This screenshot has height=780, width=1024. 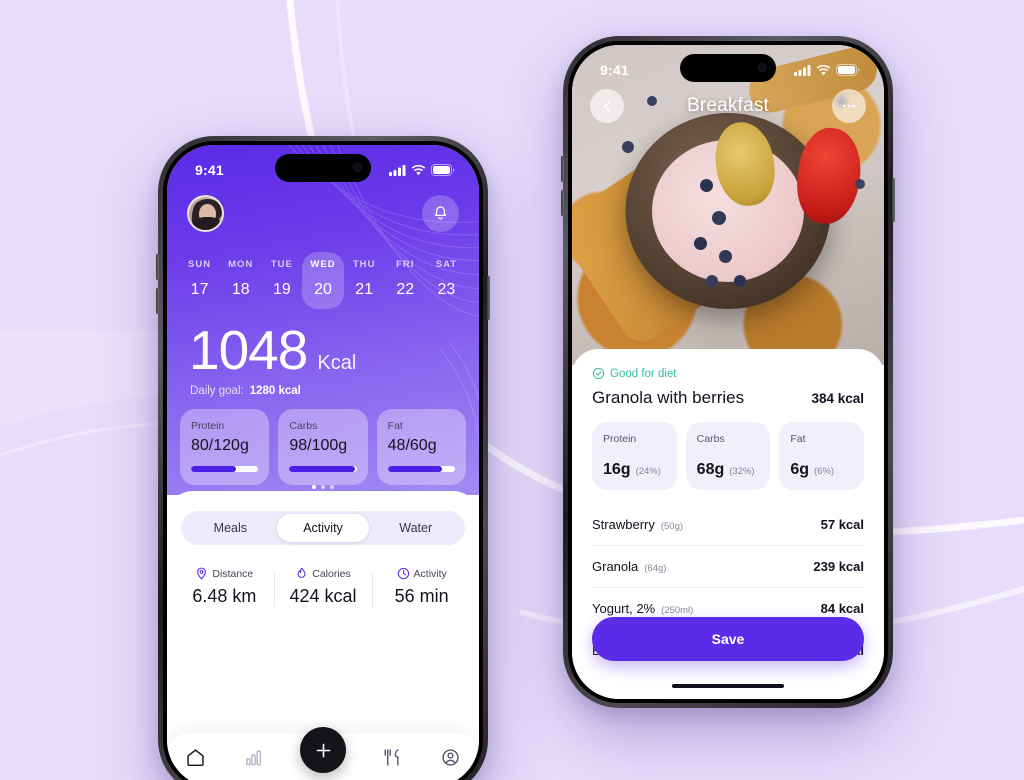 What do you see at coordinates (620, 439) in the screenshot?
I see `macro-label: Protein` at bounding box center [620, 439].